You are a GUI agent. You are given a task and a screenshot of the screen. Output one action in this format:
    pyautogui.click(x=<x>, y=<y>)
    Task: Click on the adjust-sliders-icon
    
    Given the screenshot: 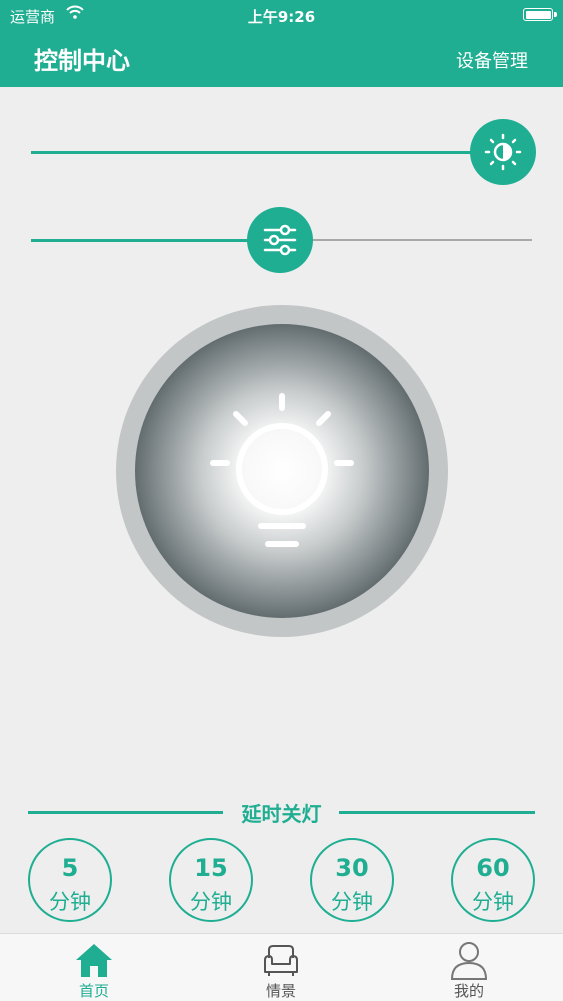 What is the action you would take?
    pyautogui.click(x=280, y=240)
    